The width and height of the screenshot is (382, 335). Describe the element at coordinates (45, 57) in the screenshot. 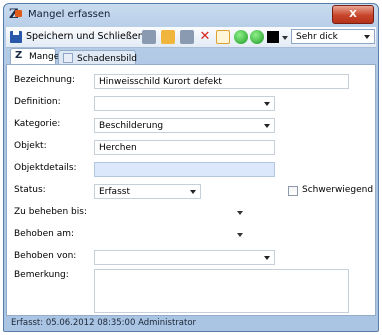

I see `tab-label: Mangel` at that location.